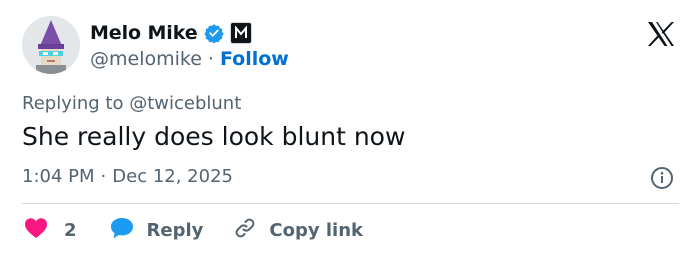 The height and width of the screenshot is (256, 700). What do you see at coordinates (172, 176) in the screenshot?
I see `tweet-date: Dec 12, 2025` at bounding box center [172, 176].